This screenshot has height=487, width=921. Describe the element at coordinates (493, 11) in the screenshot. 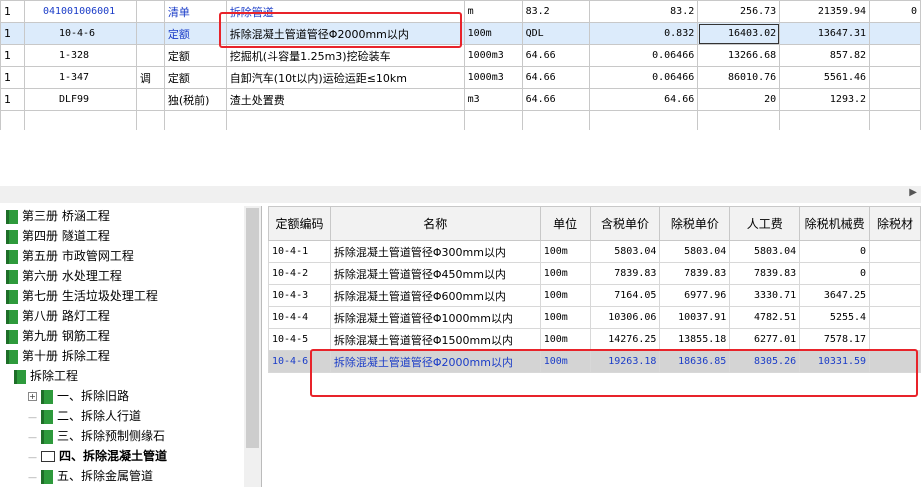

I see `bill-cell-unit: m` at that location.